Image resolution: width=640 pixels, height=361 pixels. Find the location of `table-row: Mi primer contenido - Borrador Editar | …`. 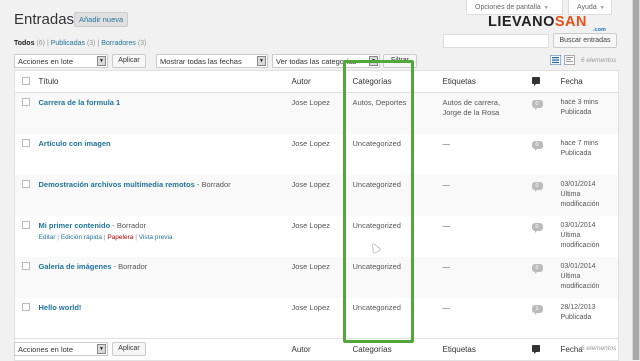

table-row: Mi primer contenido - Borrador Editar | … is located at coordinates (317, 236).